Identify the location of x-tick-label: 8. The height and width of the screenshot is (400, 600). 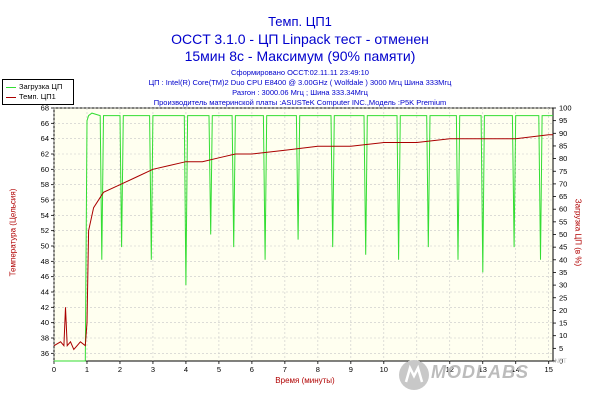
(318, 369).